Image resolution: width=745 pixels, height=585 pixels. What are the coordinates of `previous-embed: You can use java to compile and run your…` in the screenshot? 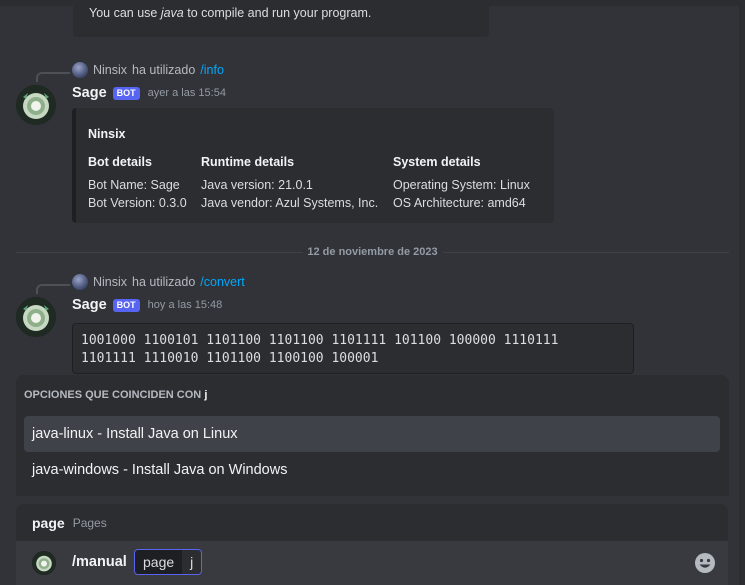 It's located at (281, 18).